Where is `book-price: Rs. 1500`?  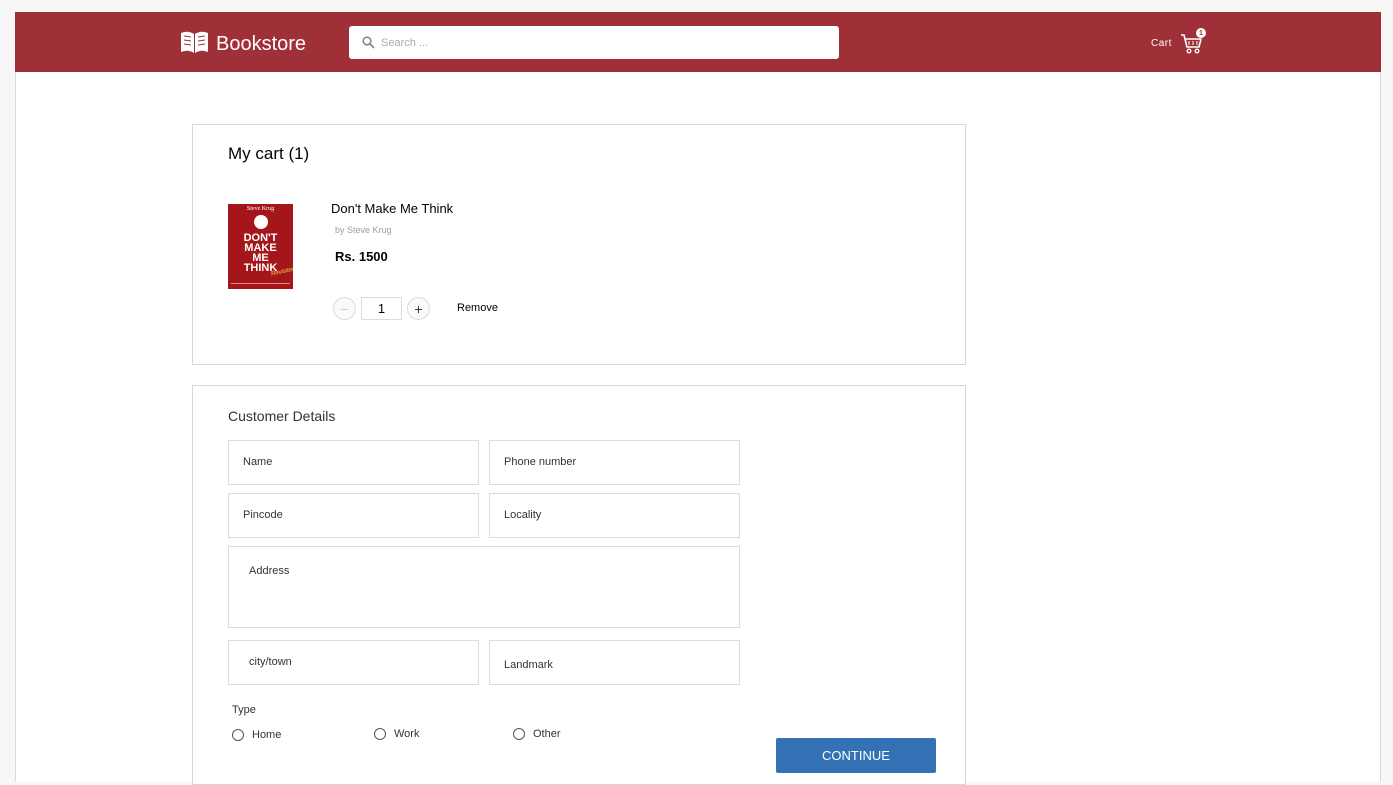
book-price: Rs. 1500 is located at coordinates (361, 256).